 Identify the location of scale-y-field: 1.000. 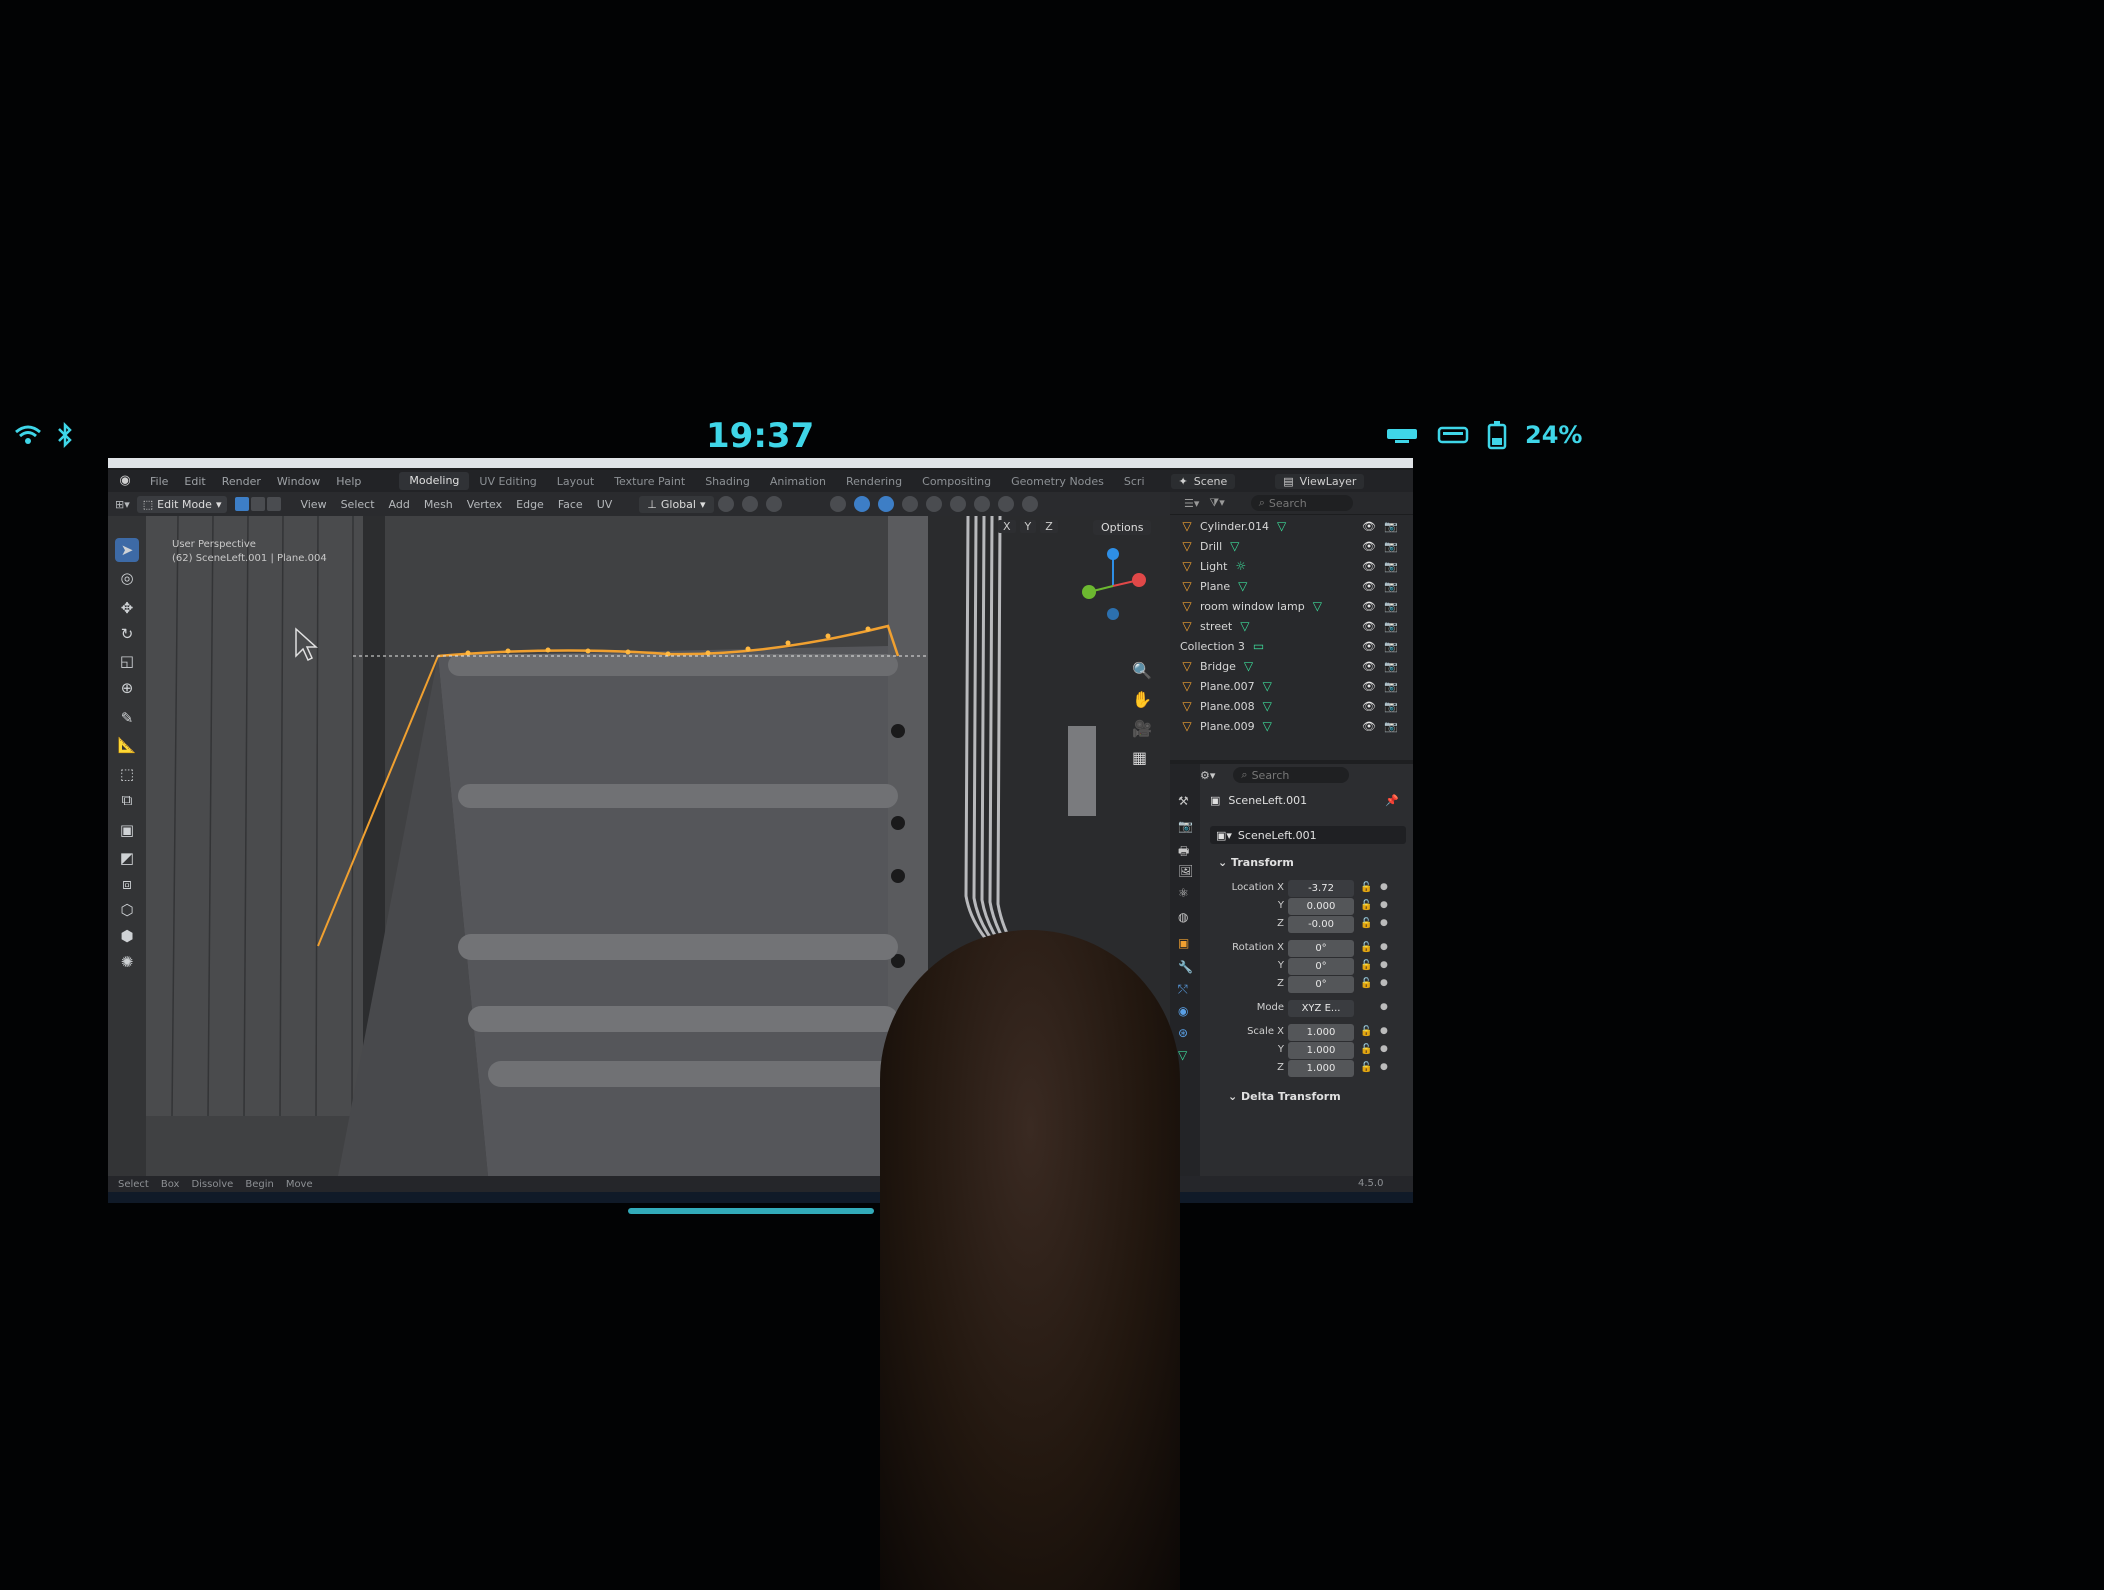
(1321, 1050).